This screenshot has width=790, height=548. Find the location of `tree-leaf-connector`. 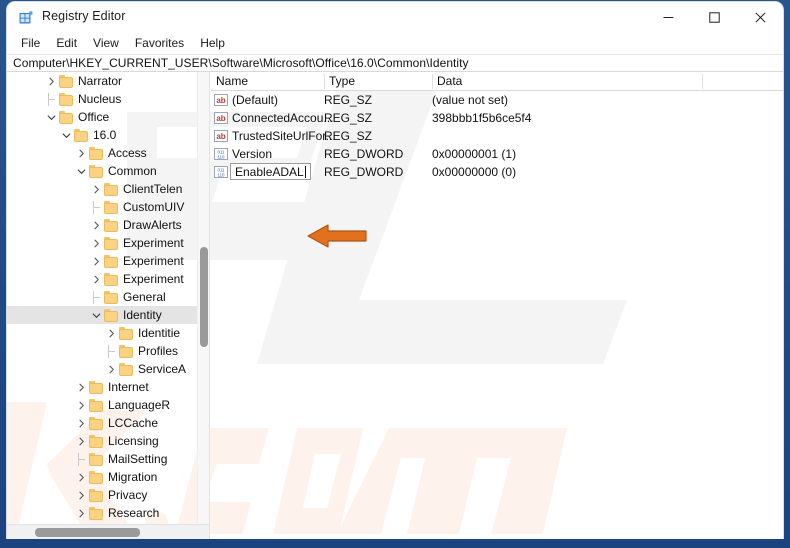

tree-leaf-connector is located at coordinates (96, 207).